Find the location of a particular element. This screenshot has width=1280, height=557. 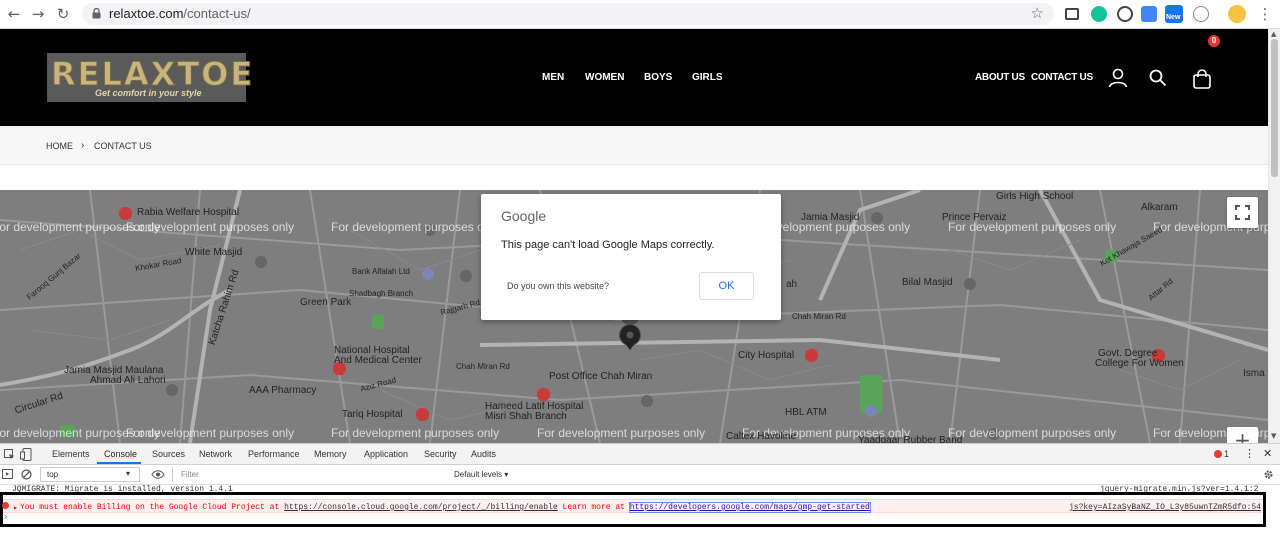

cart-icon is located at coordinates (1202, 79).